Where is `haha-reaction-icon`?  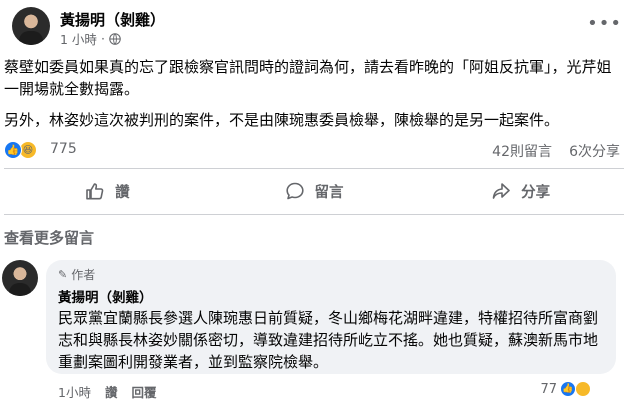 haha-reaction-icon is located at coordinates (583, 389).